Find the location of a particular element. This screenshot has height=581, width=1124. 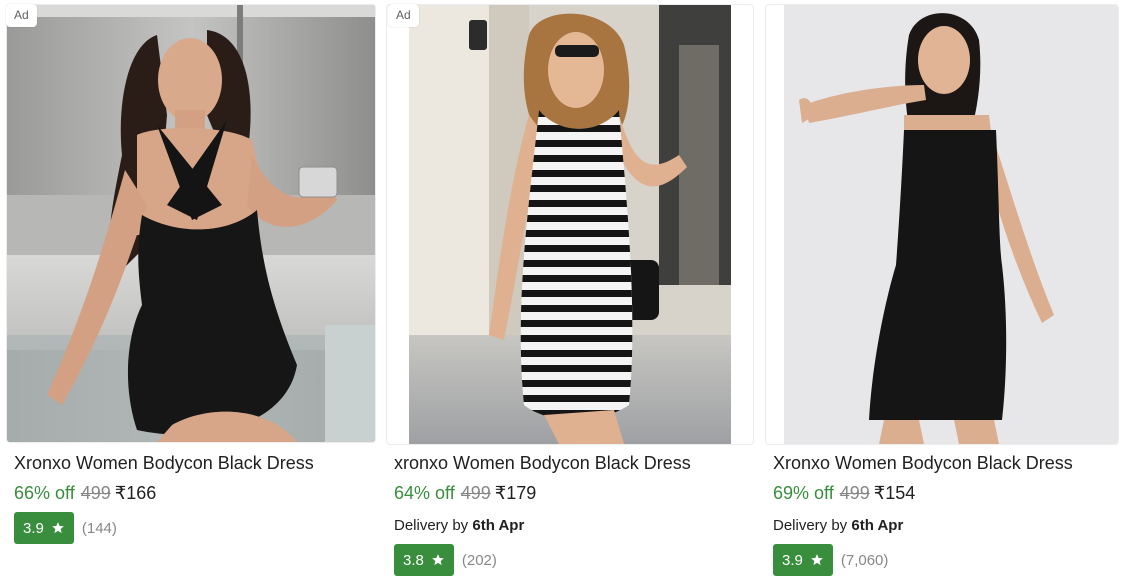

review-count: (7,060) is located at coordinates (864, 560).